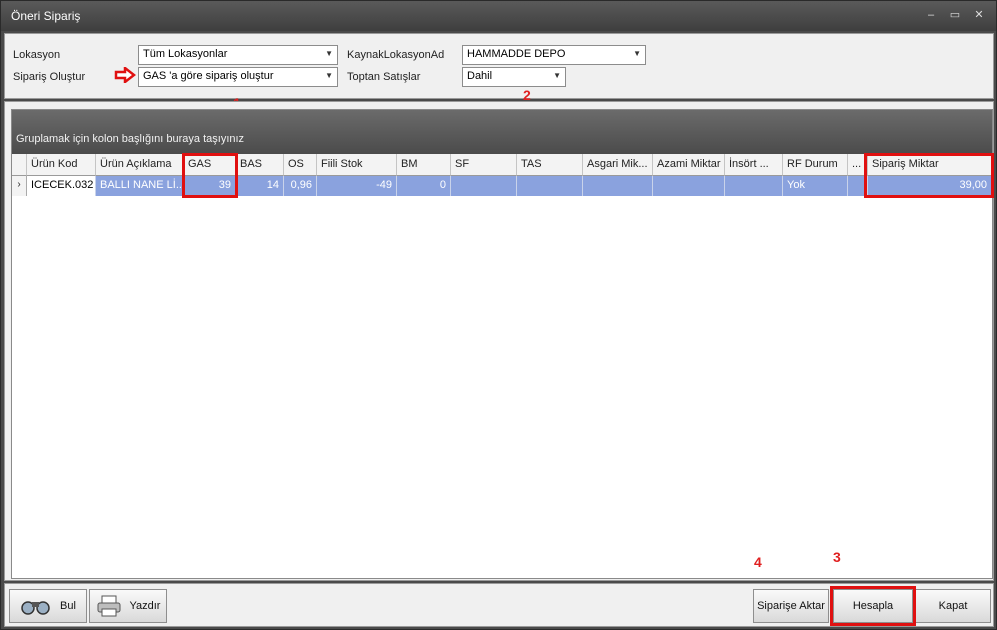 The image size is (997, 630). What do you see at coordinates (68, 606) in the screenshot?
I see `bul-label: Bul` at bounding box center [68, 606].